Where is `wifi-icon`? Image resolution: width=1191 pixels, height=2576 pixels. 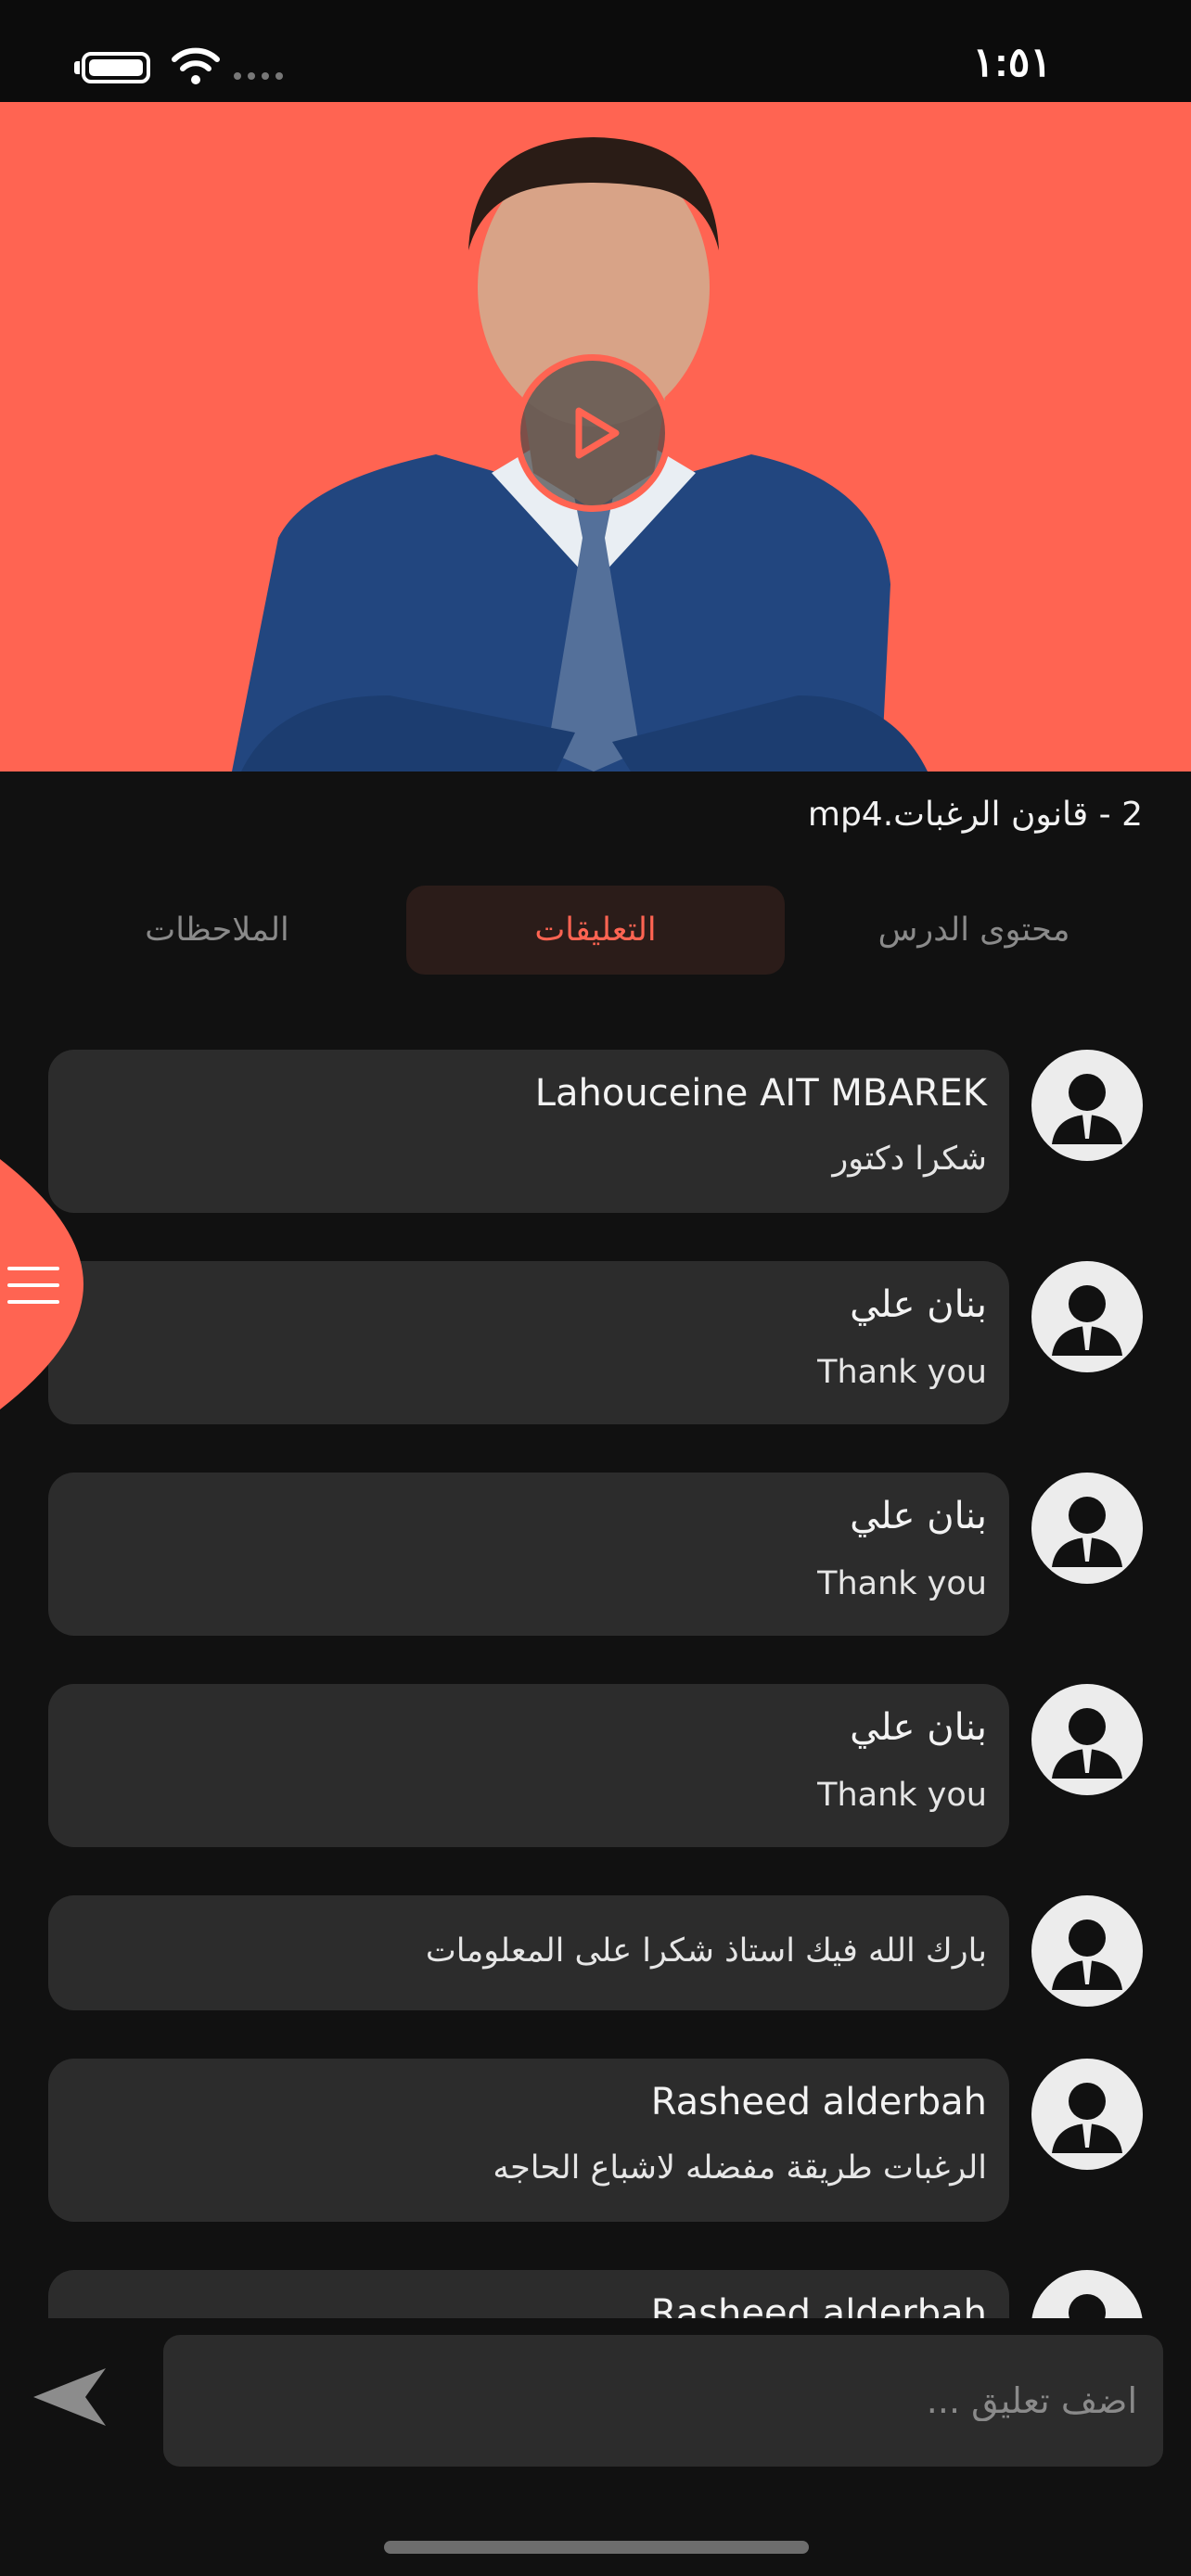 wifi-icon is located at coordinates (196, 66).